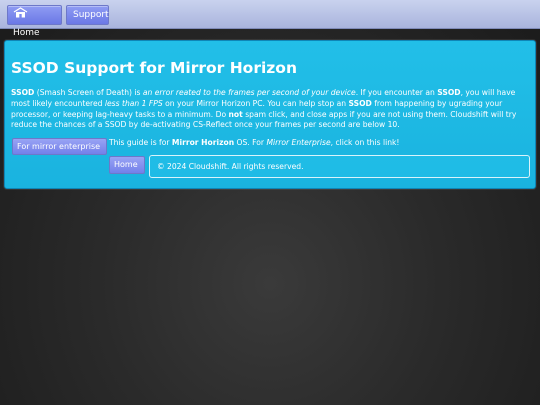 This screenshot has width=540, height=405. What do you see at coordinates (133, 103) in the screenshot?
I see `text-emphasis: less than 1 FPS` at bounding box center [133, 103].